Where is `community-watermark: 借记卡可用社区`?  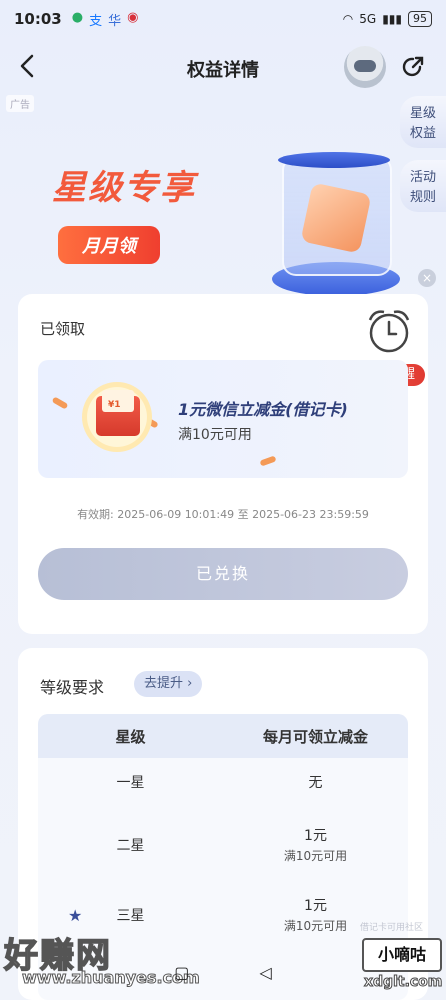 community-watermark: 借记卡可用社区 is located at coordinates (392, 928).